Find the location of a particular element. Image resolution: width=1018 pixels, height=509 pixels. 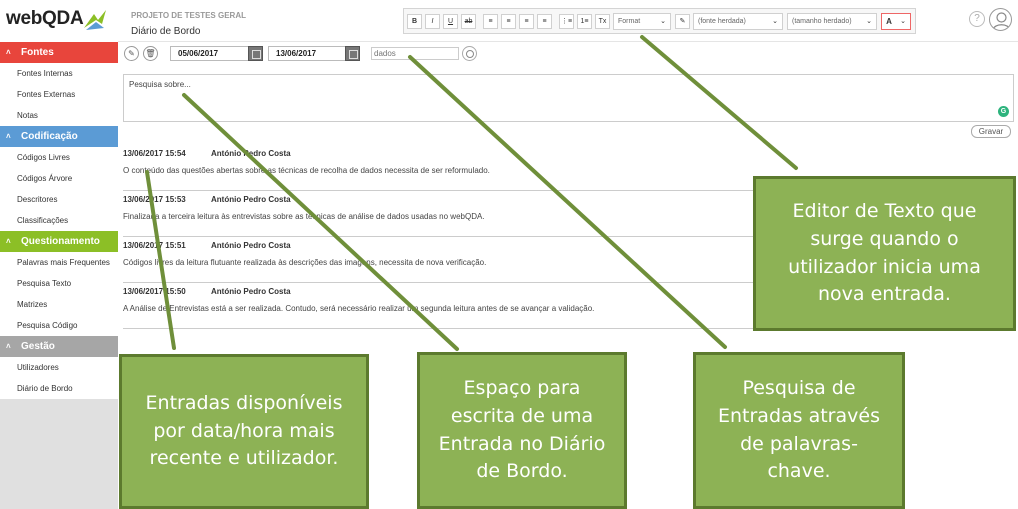

entry-meta: 13/06/2017 15:51 António Pedro Costa is located at coordinates (207, 245).